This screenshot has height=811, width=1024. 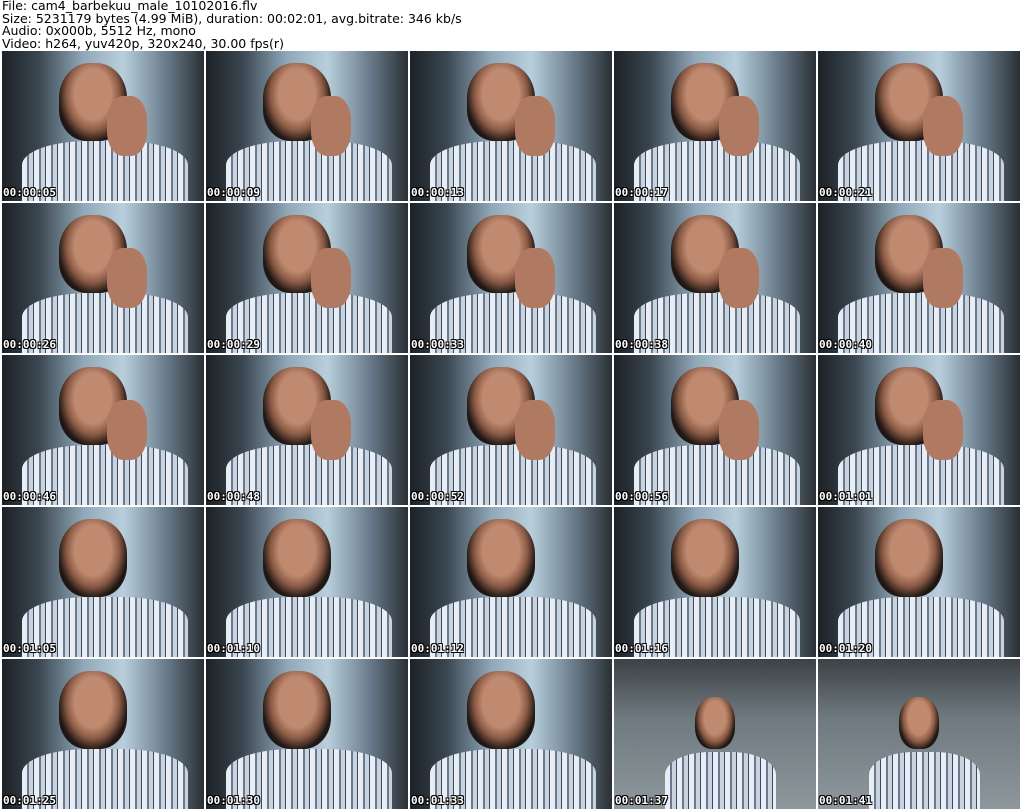 What do you see at coordinates (845, 344) in the screenshot?
I see `timestamp-label: 00:00:40` at bounding box center [845, 344].